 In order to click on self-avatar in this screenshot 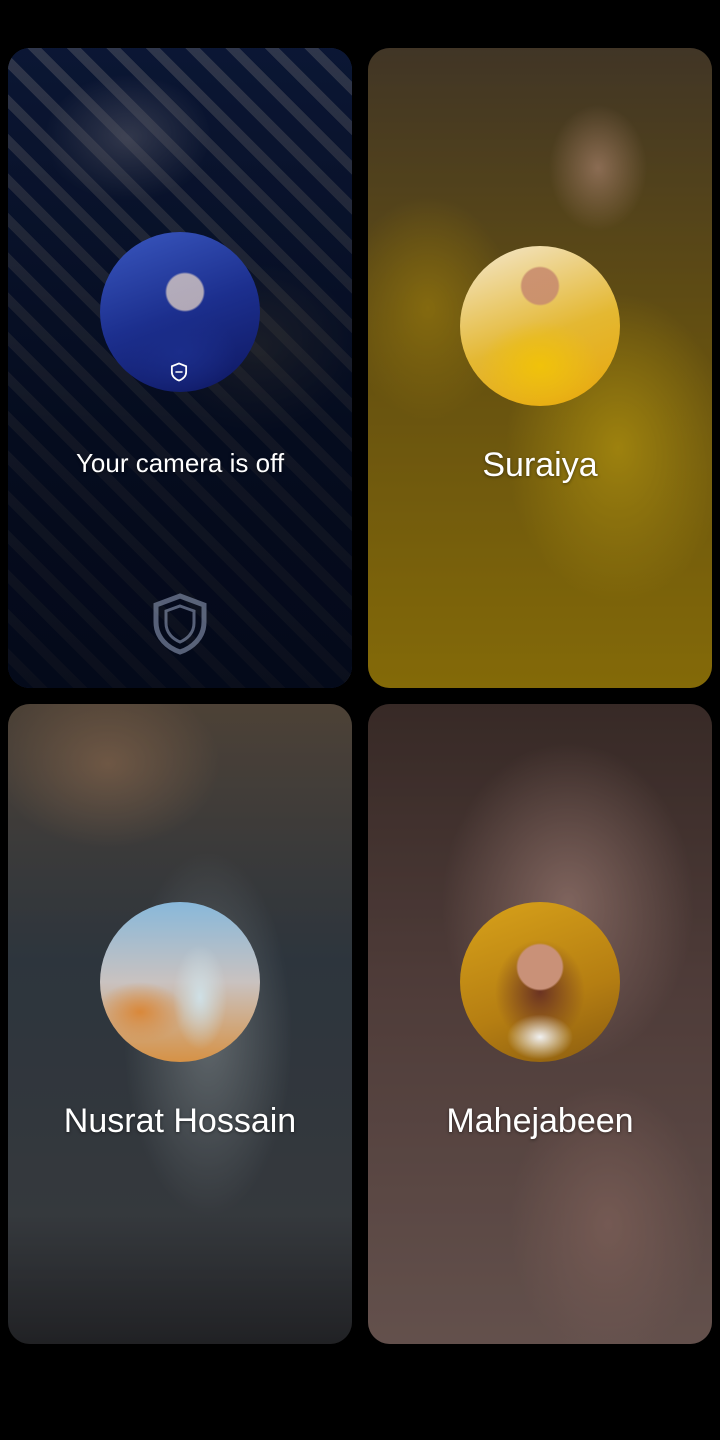, I will do `click(180, 312)`.